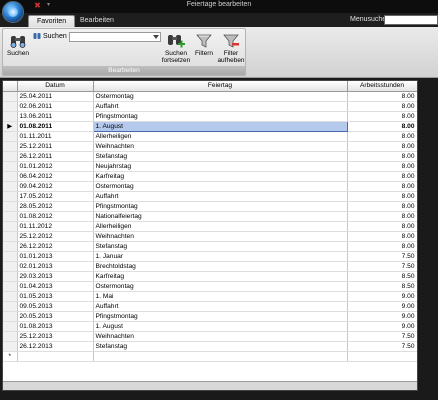 The height and width of the screenshot is (400, 438). What do you see at coordinates (210, 356) in the screenshot?
I see `new-row: *` at bounding box center [210, 356].